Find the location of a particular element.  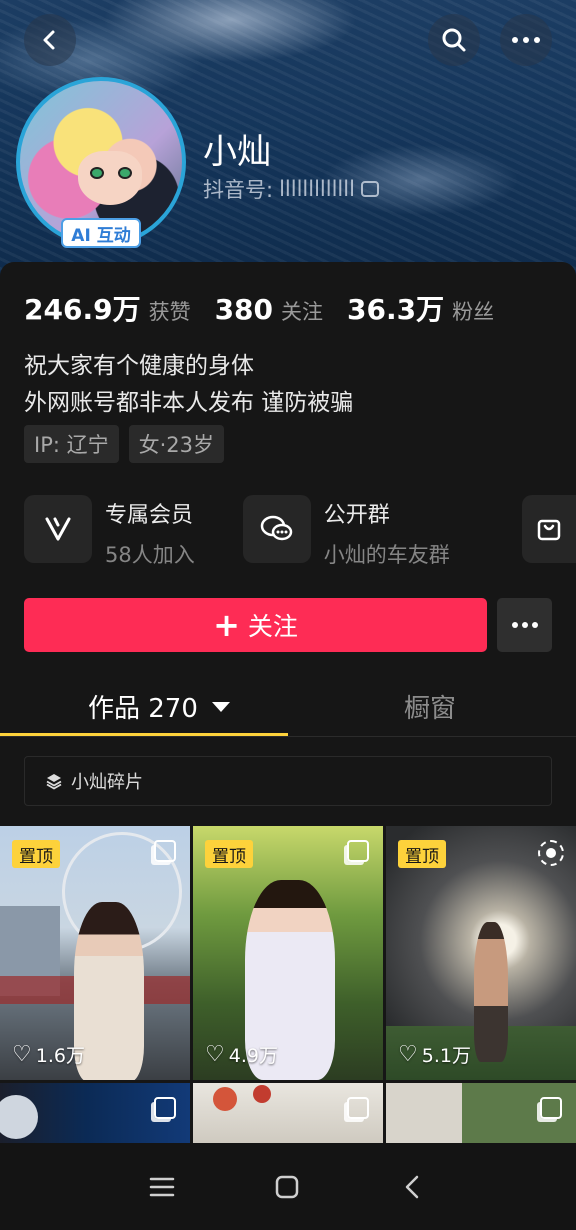

feature-title: 公开群 is located at coordinates (356, 515).